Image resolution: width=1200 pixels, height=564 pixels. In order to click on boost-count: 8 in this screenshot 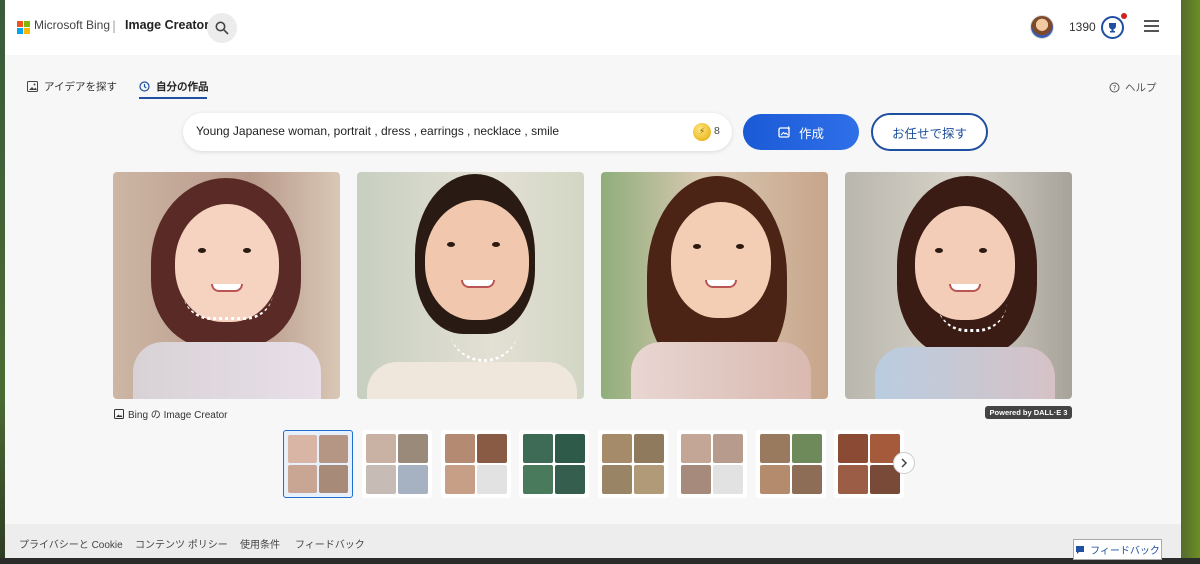, I will do `click(717, 131)`.